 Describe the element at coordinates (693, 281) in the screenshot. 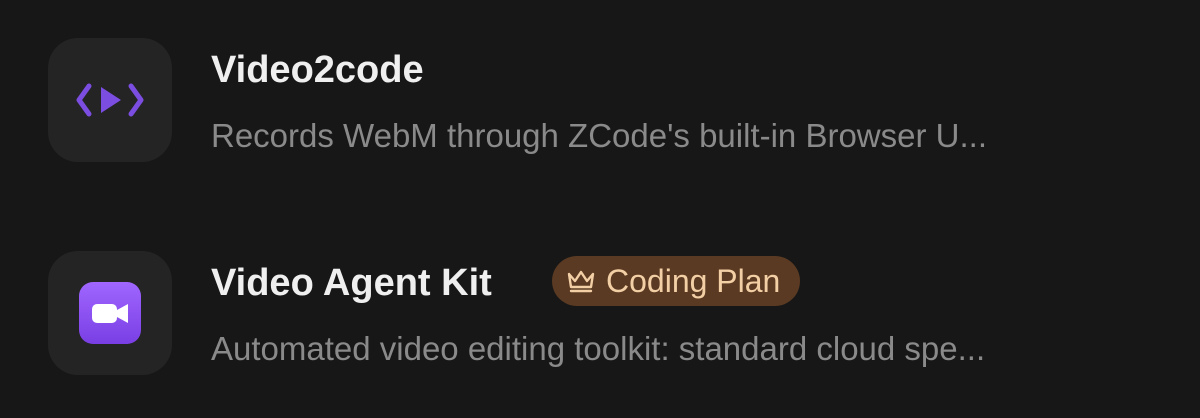

I see `badge-label: Coding Plan` at that location.